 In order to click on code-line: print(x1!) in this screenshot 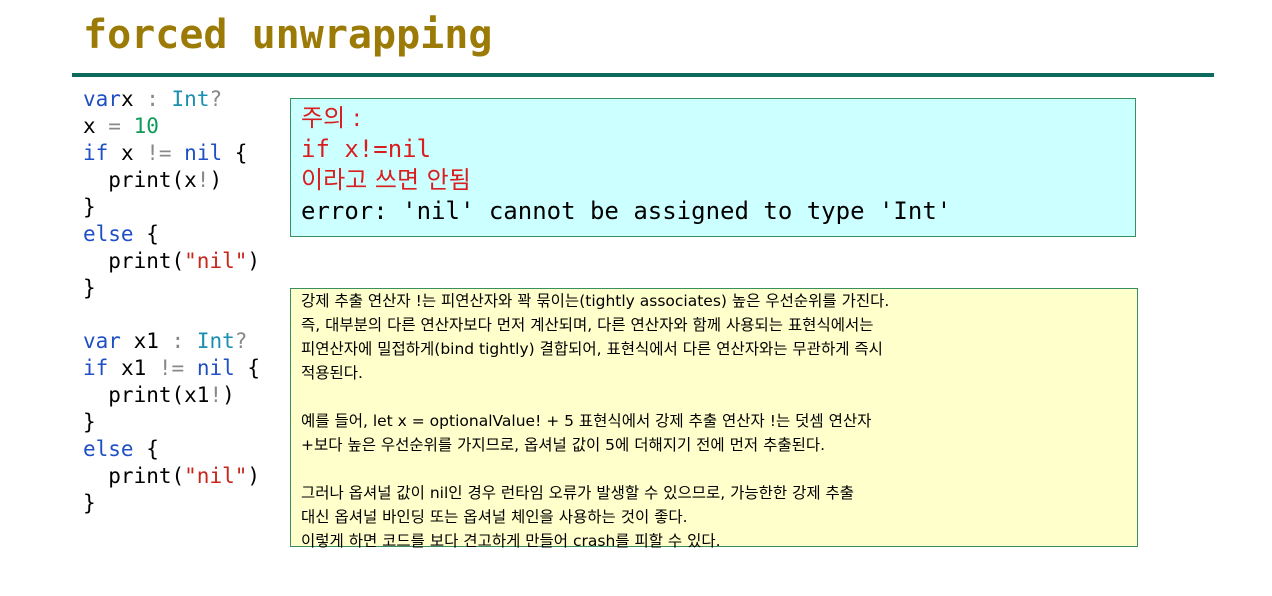, I will do `click(171, 395)`.